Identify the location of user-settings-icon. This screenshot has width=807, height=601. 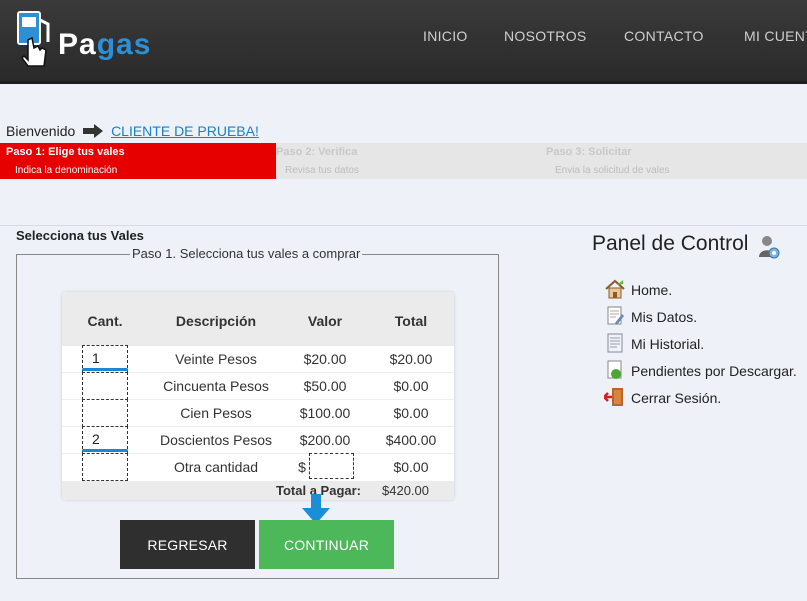
(769, 247).